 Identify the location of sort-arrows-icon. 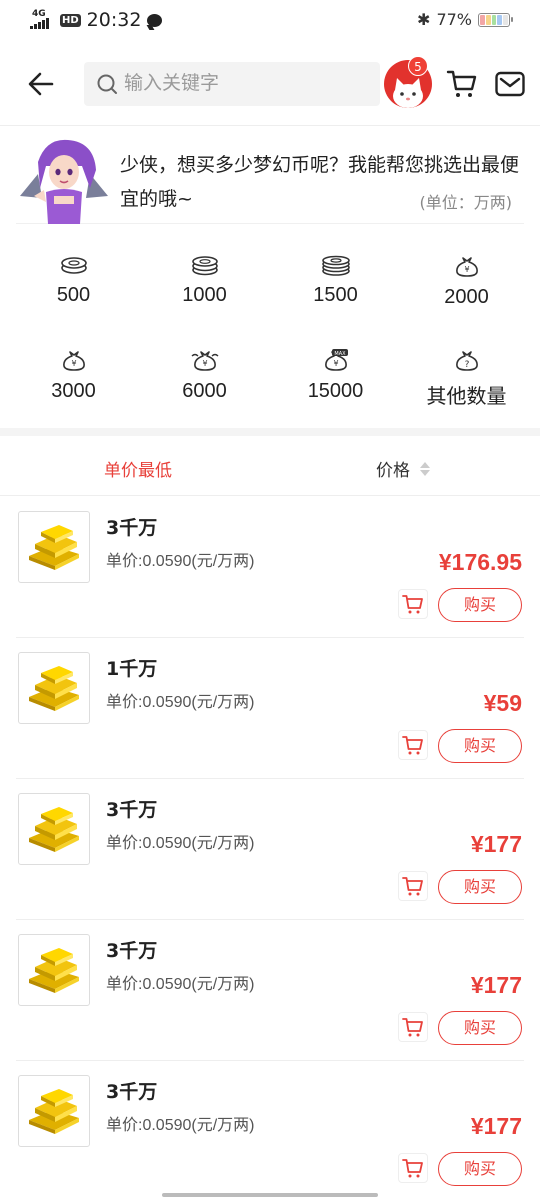
(425, 468).